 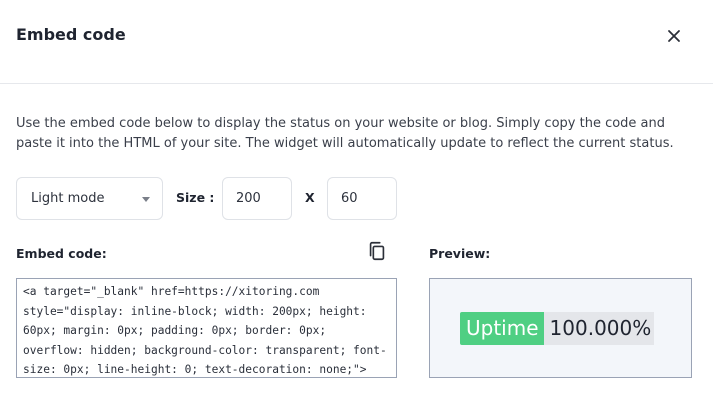 What do you see at coordinates (195, 197) in the screenshot?
I see `size-label: Size :` at bounding box center [195, 197].